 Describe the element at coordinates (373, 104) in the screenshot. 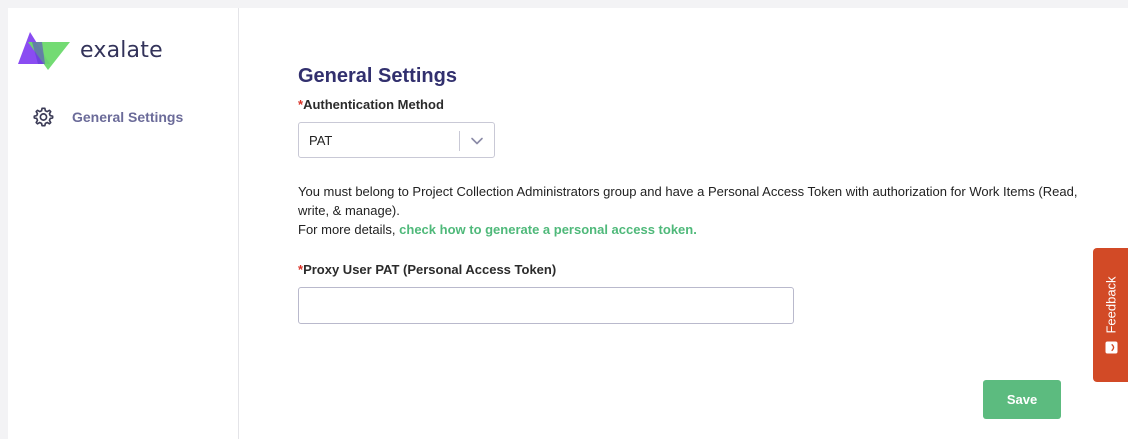

I see `auth-method-label-text: Authentication Method` at that location.